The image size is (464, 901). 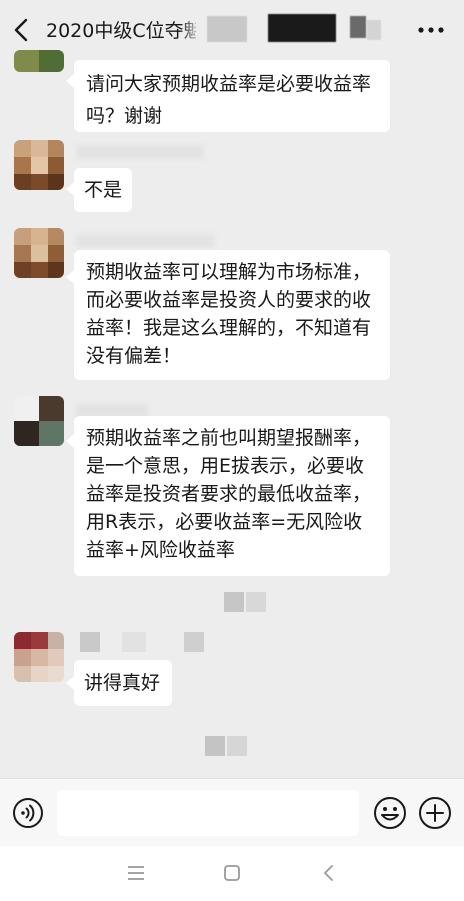 I want to click on chat-input-bar, so click(x=232, y=812).